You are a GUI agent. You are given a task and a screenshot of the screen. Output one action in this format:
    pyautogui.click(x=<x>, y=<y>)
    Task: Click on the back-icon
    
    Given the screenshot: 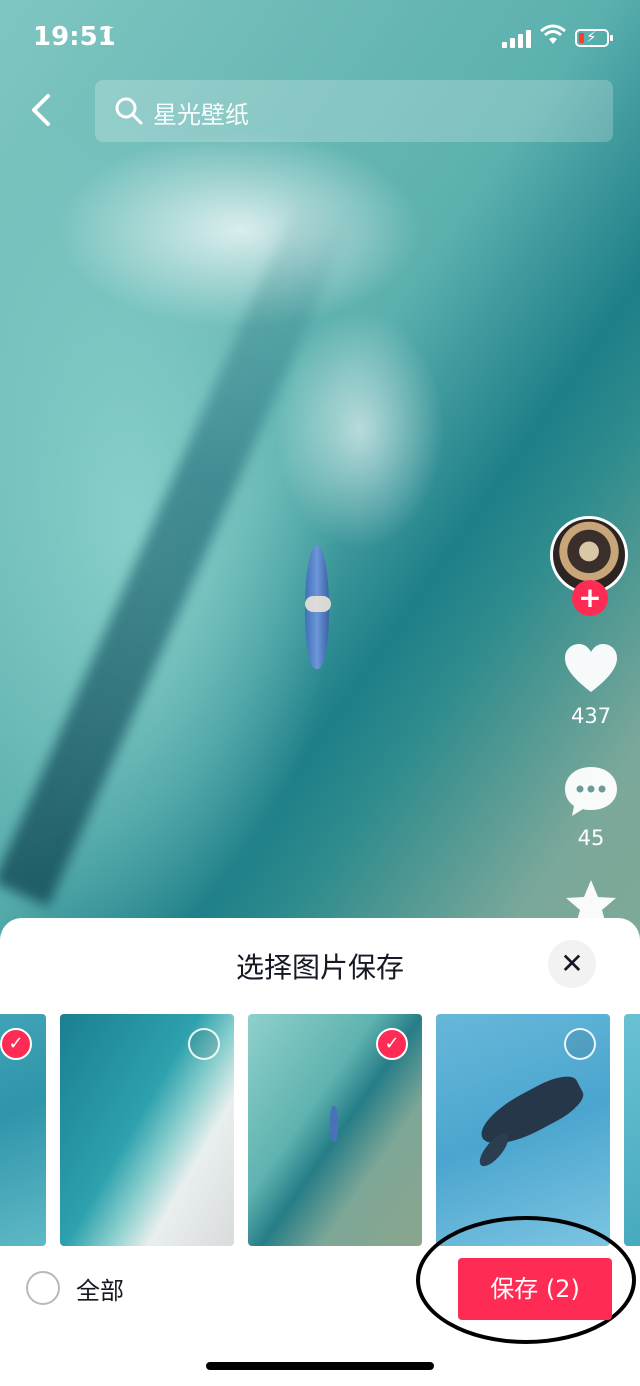 What is the action you would take?
    pyautogui.click(x=41, y=110)
    